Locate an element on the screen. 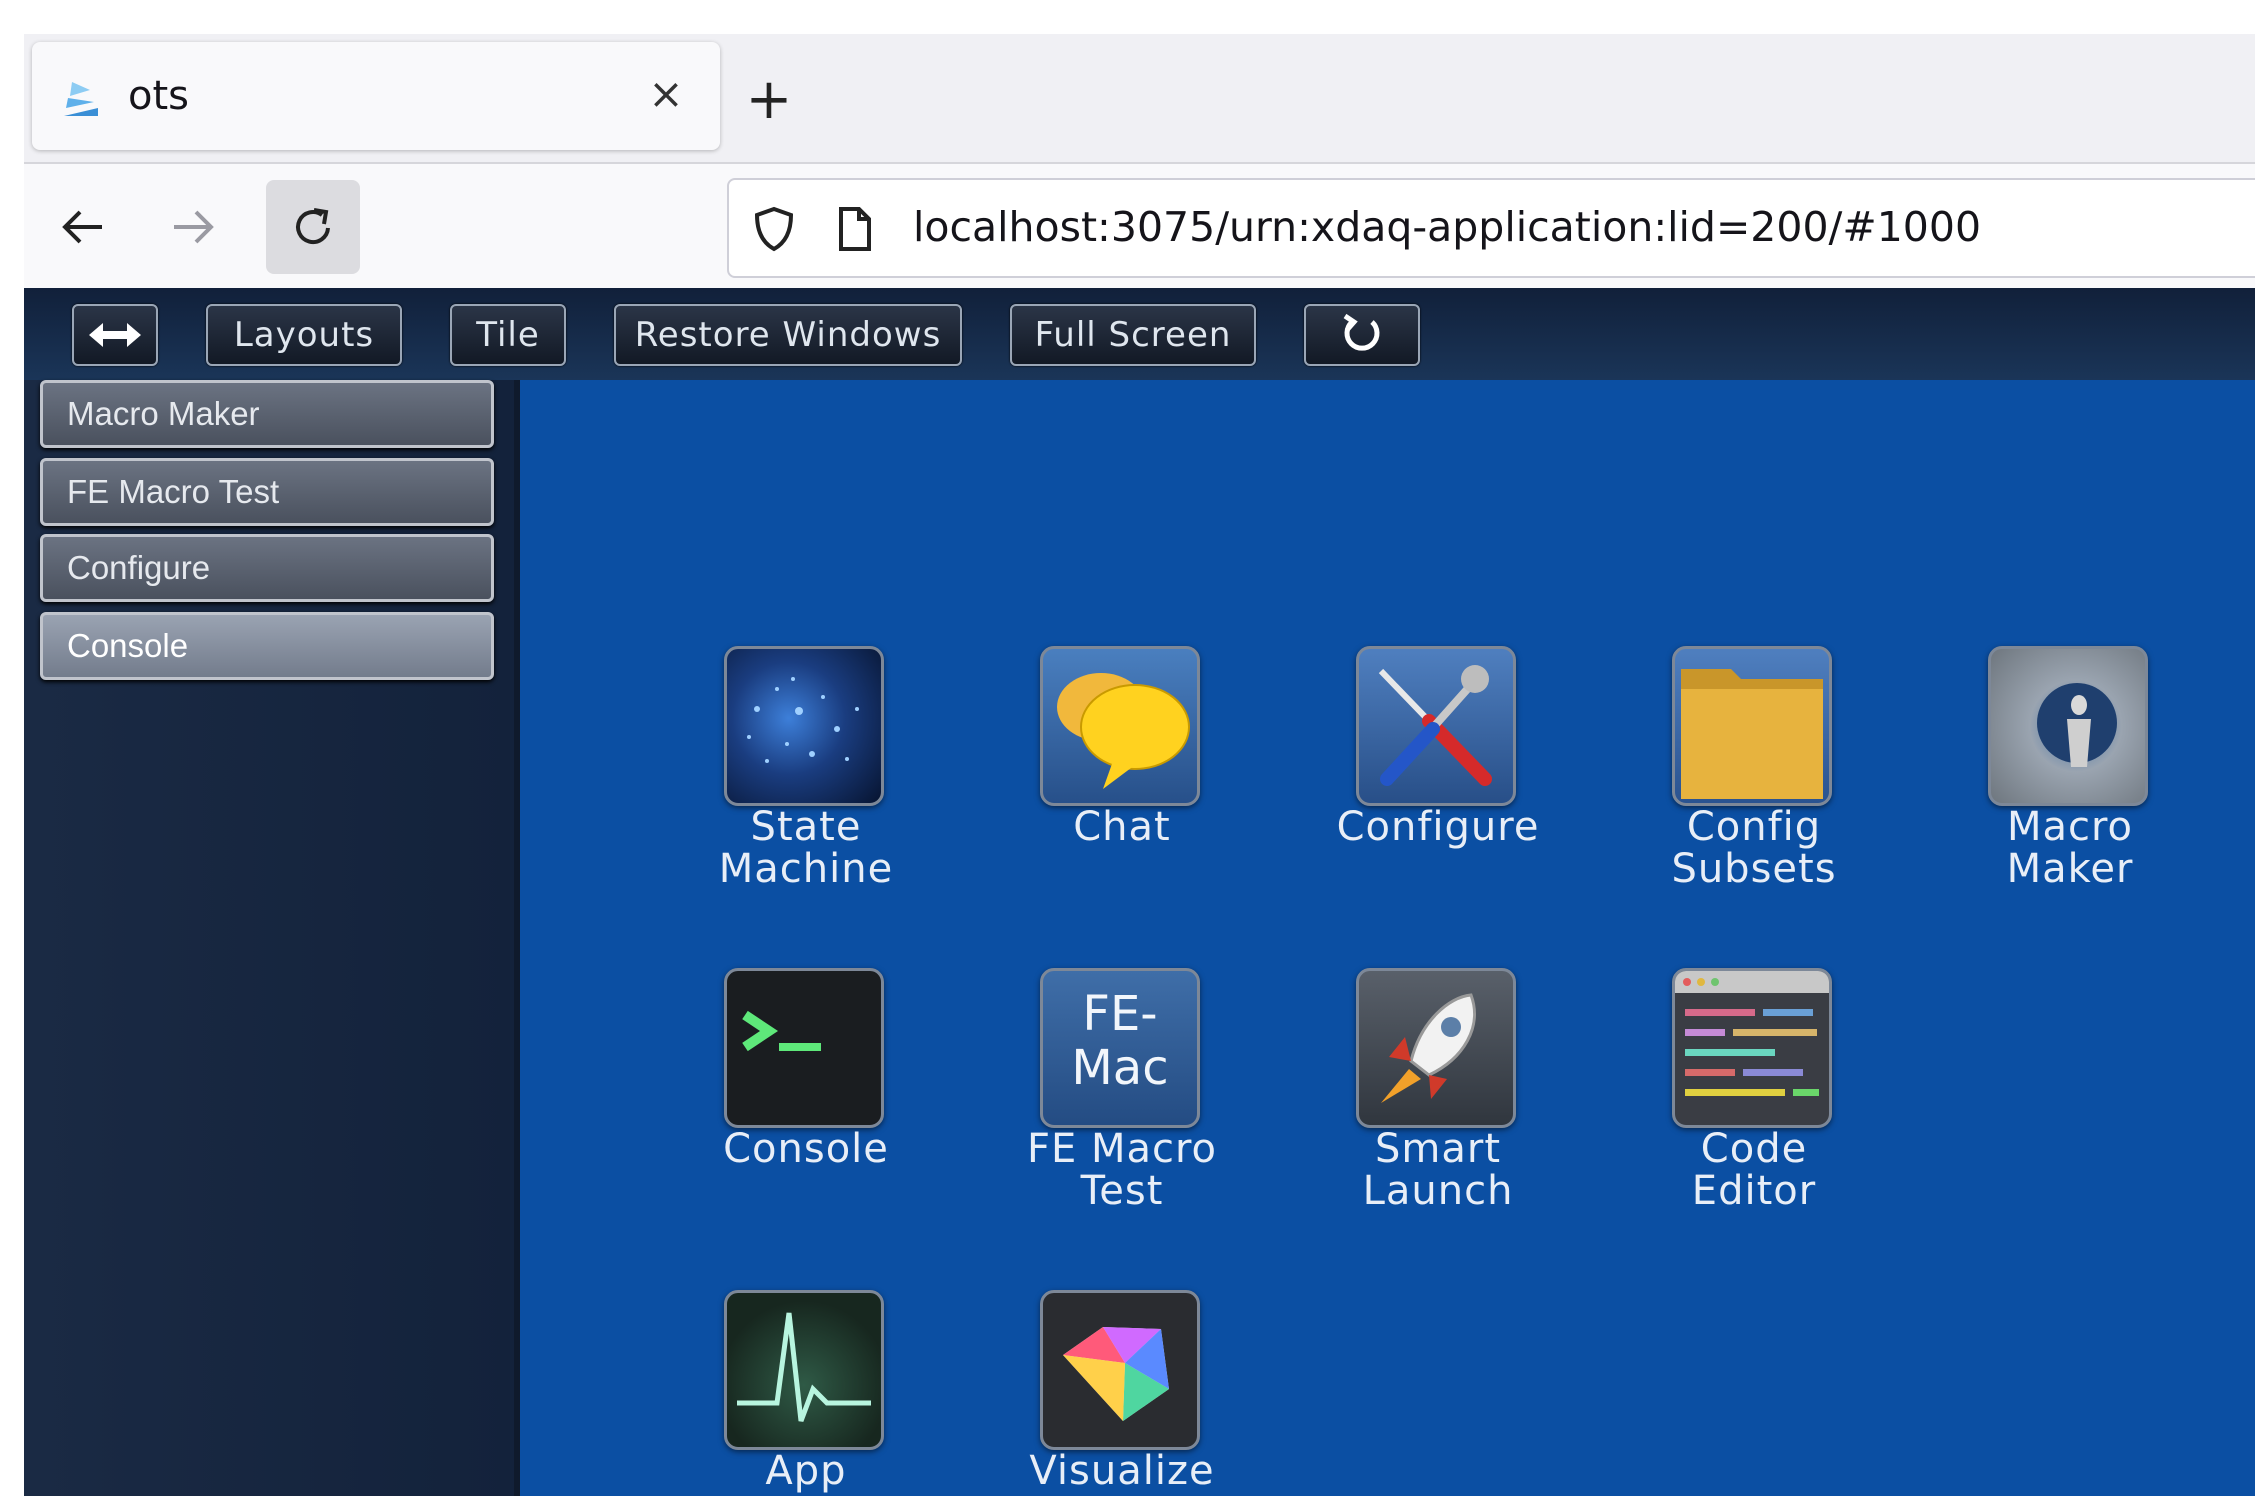 This screenshot has height=1496, width=2255. forward-arrow-icon is located at coordinates (194, 227).